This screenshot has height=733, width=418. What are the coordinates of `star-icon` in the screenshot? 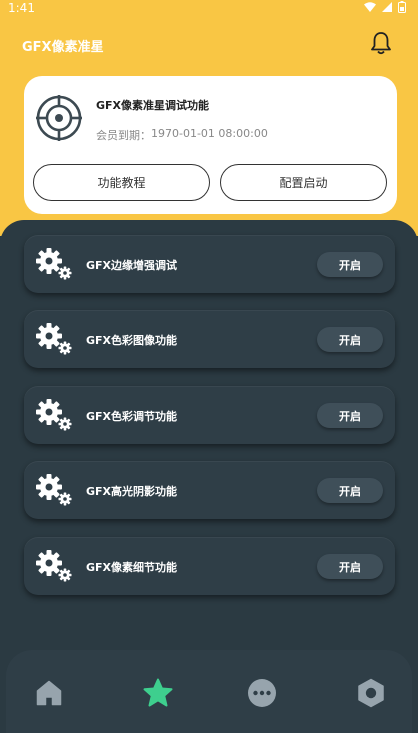 It's located at (158, 692).